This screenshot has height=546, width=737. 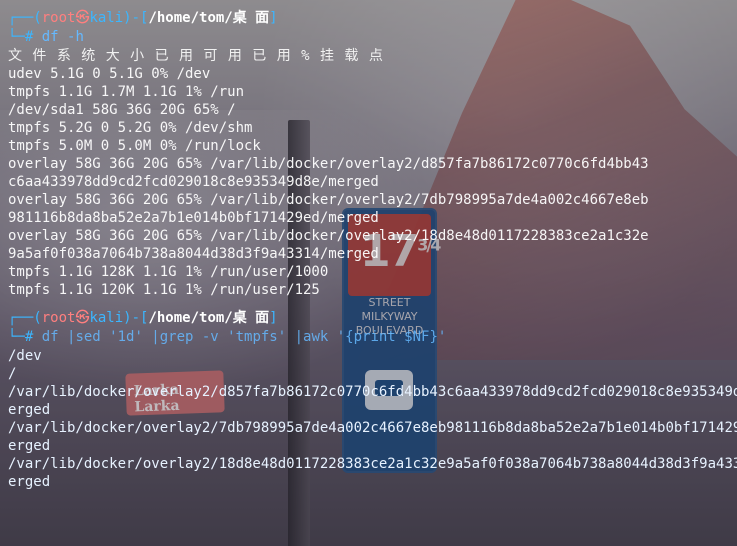 What do you see at coordinates (168, 272) in the screenshot?
I see `df-row: tmpfs 1.1G 128K 1.1G 1% /run/user/1000` at bounding box center [168, 272].